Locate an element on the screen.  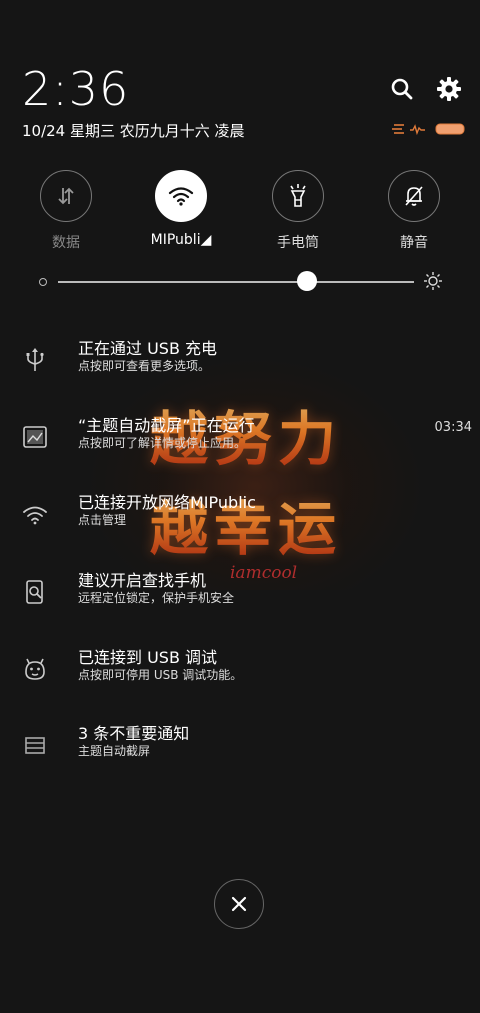
data-arrows-icon is located at coordinates (66, 196).